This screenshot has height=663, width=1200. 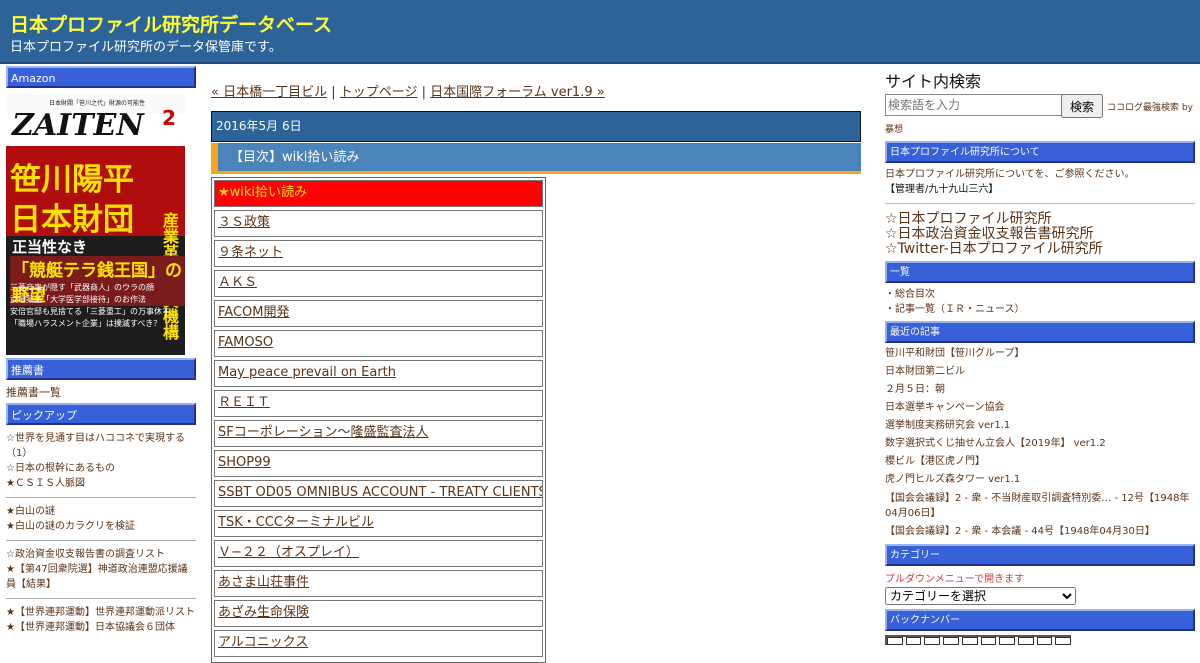 I want to click on pickup-link: ★【第47回衆院選】神道政治連盟応援議員【結果】, so click(x=101, y=577).